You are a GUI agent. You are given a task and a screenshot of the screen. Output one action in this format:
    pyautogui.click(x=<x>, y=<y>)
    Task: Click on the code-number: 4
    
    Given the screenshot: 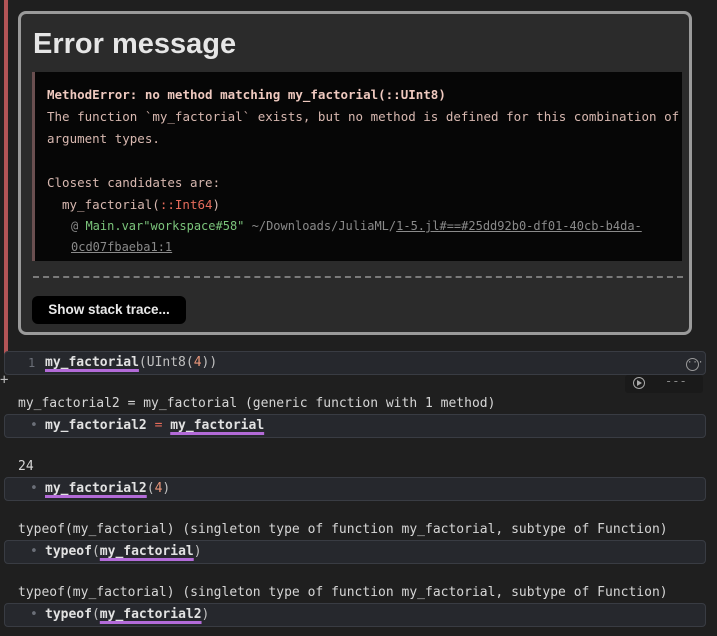 What is the action you would take?
    pyautogui.click(x=197, y=362)
    